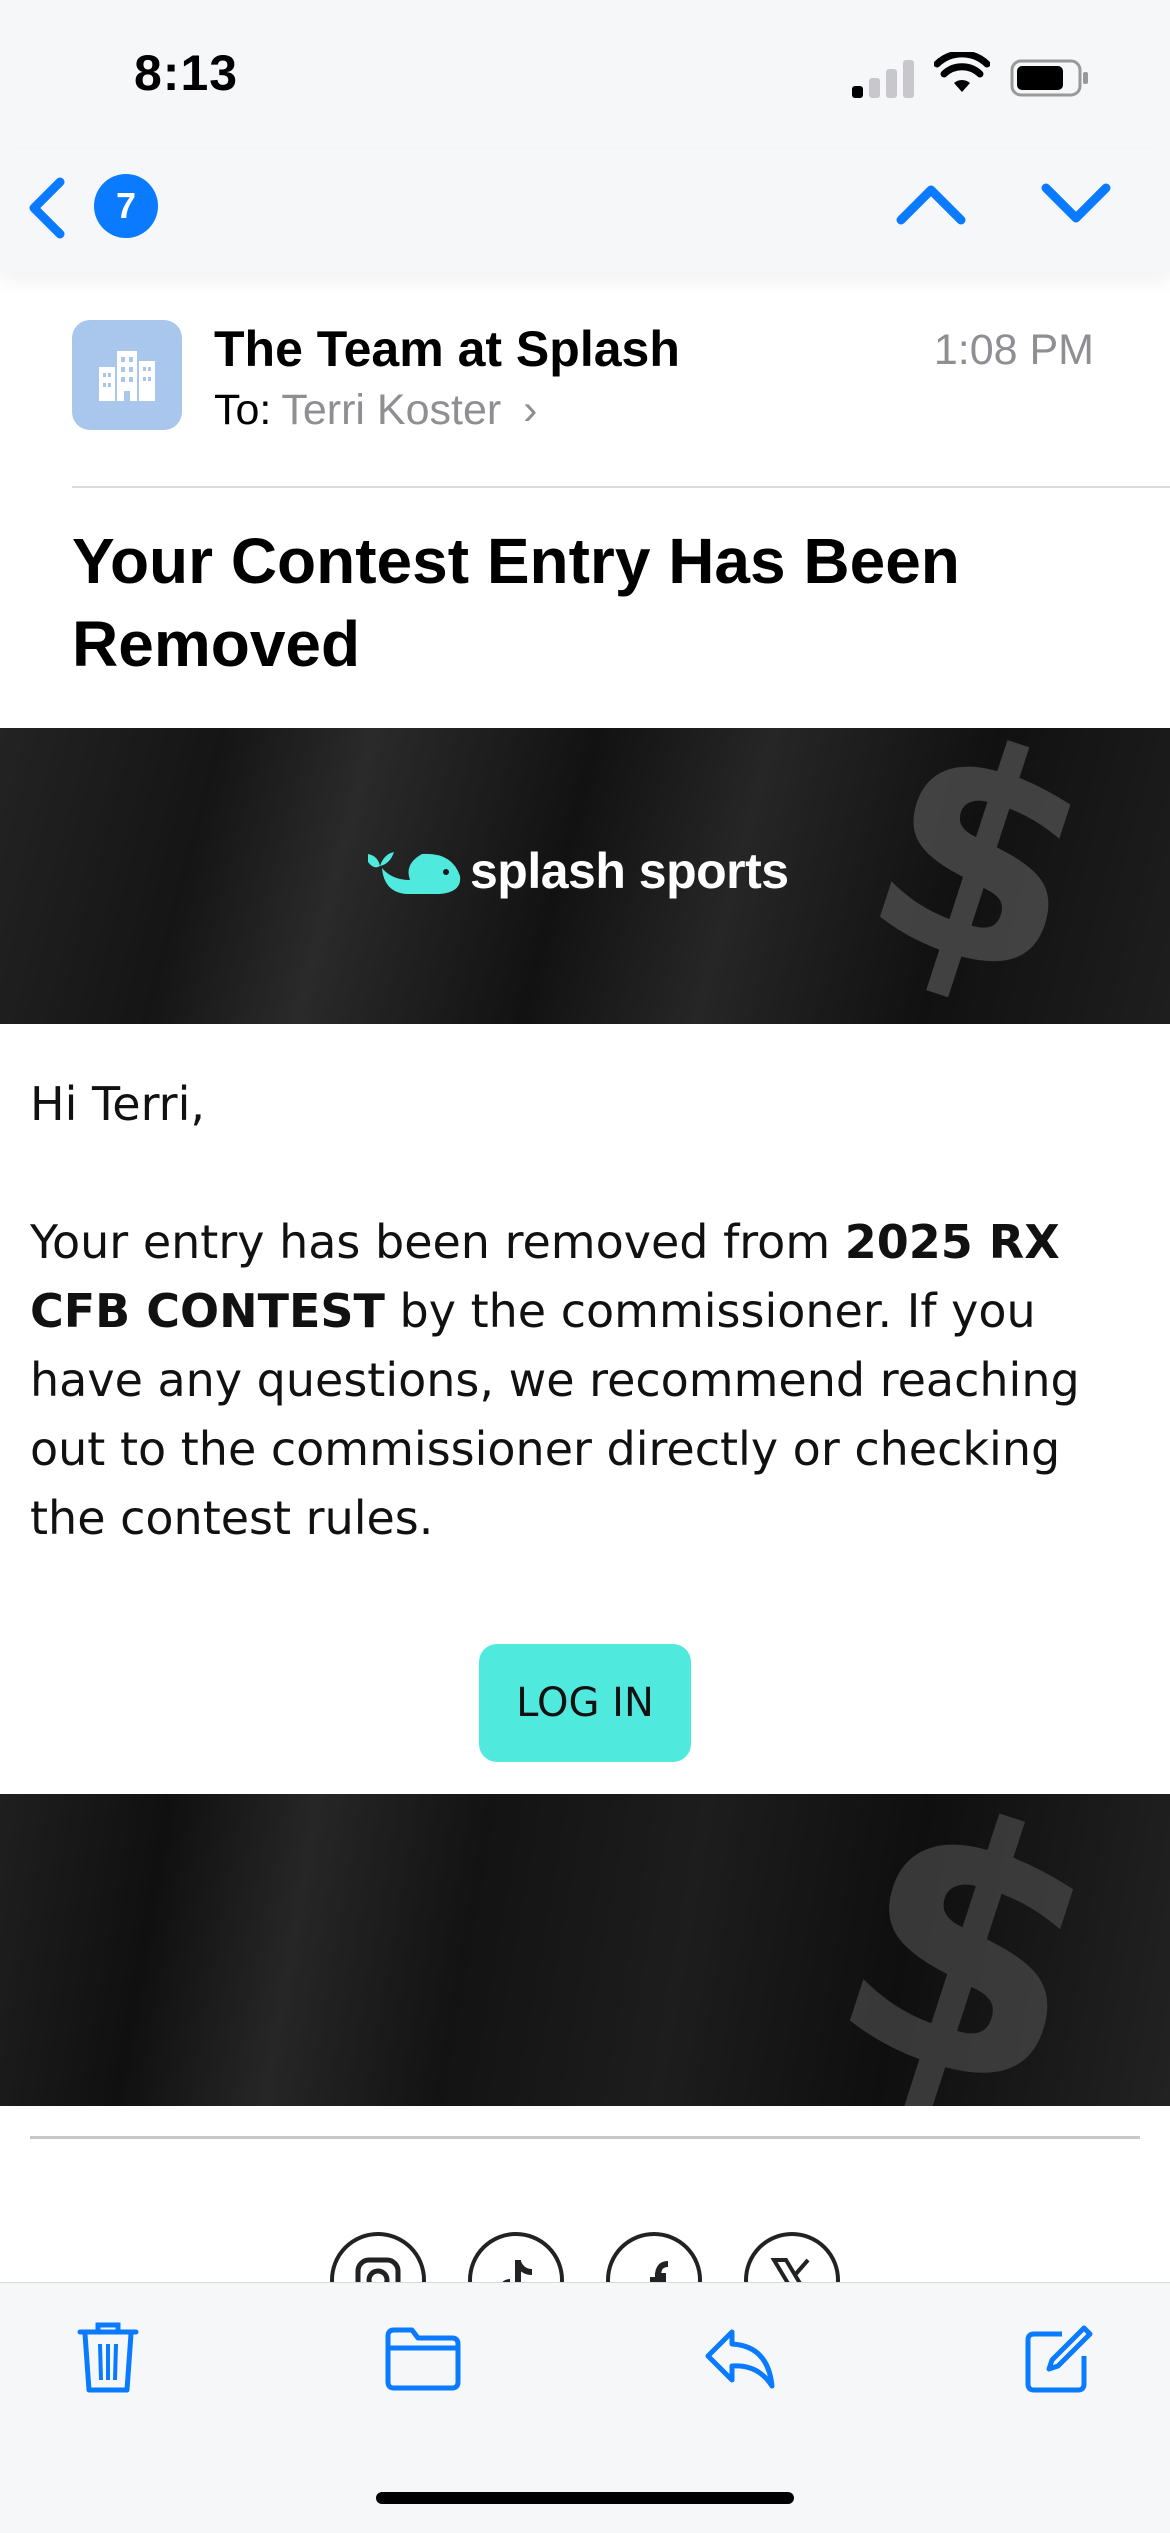 Image resolution: width=1170 pixels, height=2533 pixels. I want to click on chevron-down-icon, so click(1076, 203).